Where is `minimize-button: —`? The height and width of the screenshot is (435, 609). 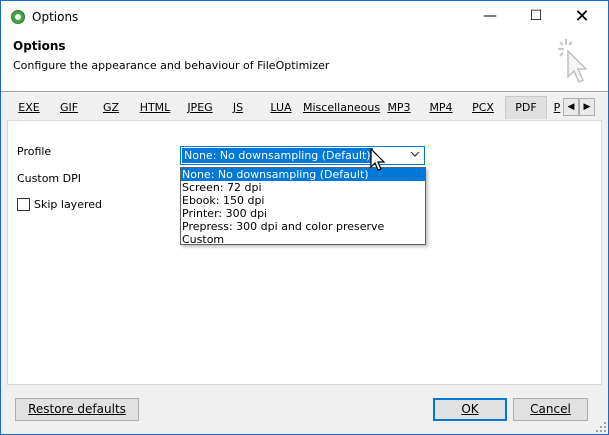
minimize-button: — is located at coordinates (490, 16).